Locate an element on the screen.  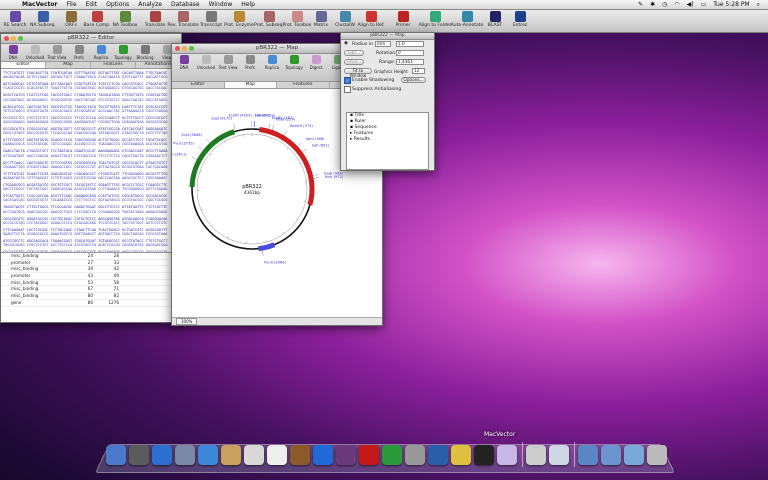
table-row: promoter 43 49 is located at coordinates (91, 276).